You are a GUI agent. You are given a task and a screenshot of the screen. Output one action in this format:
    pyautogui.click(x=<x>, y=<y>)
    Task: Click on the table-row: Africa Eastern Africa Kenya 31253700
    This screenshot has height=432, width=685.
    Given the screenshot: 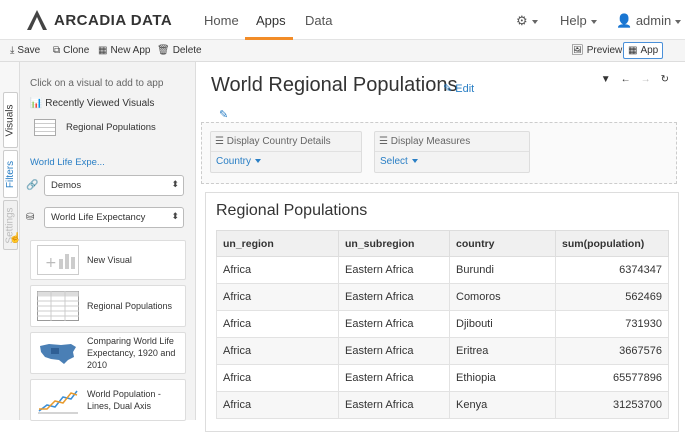 What is the action you would take?
    pyautogui.click(x=442, y=405)
    